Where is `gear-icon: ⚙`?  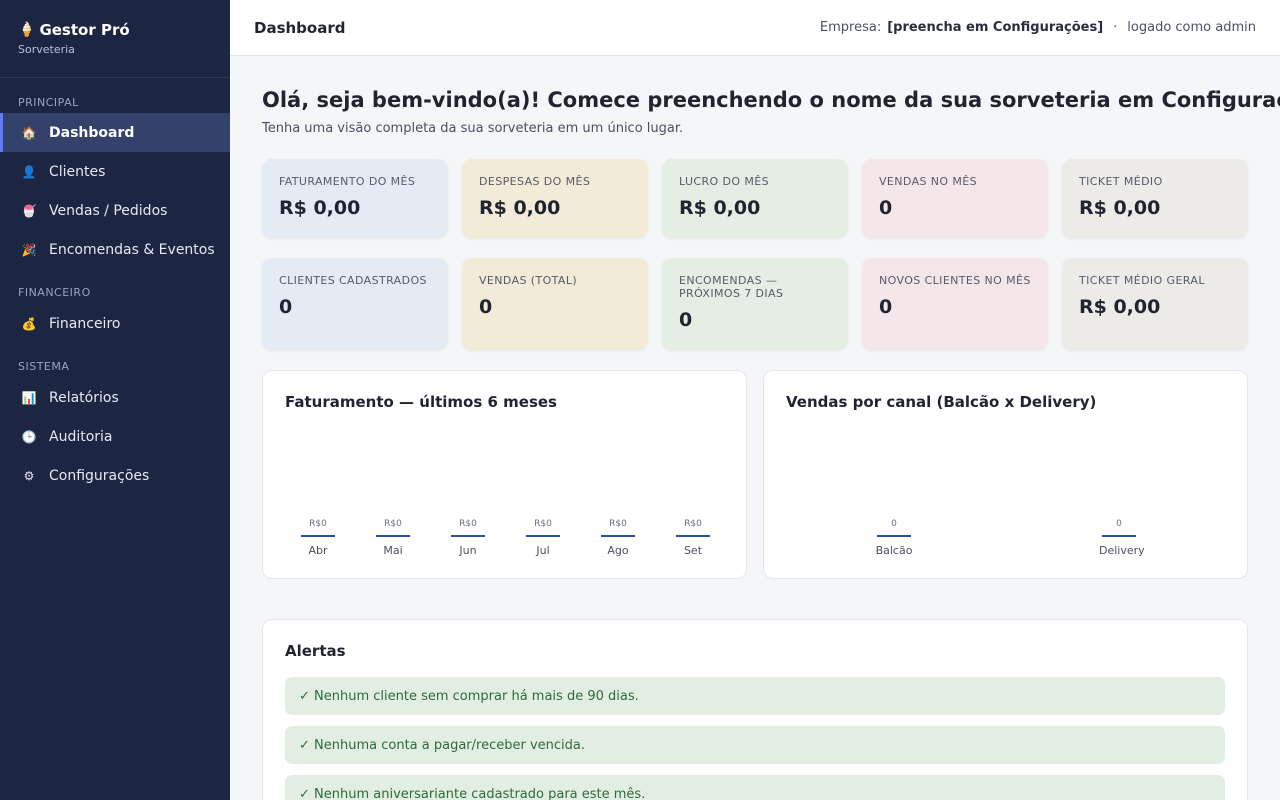
gear-icon: ⚙ is located at coordinates (29, 475).